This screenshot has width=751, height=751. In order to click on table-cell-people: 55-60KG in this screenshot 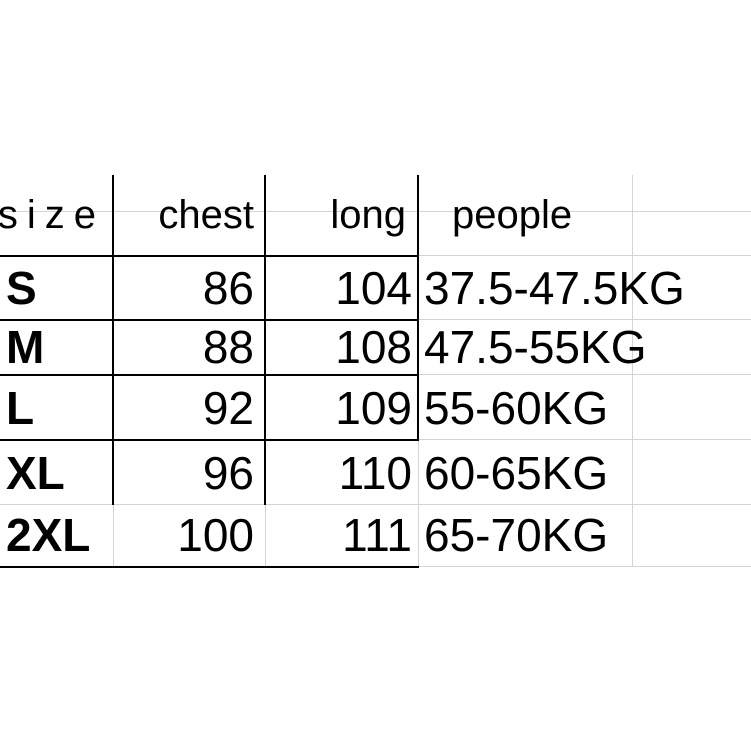, I will do `click(516, 408)`.